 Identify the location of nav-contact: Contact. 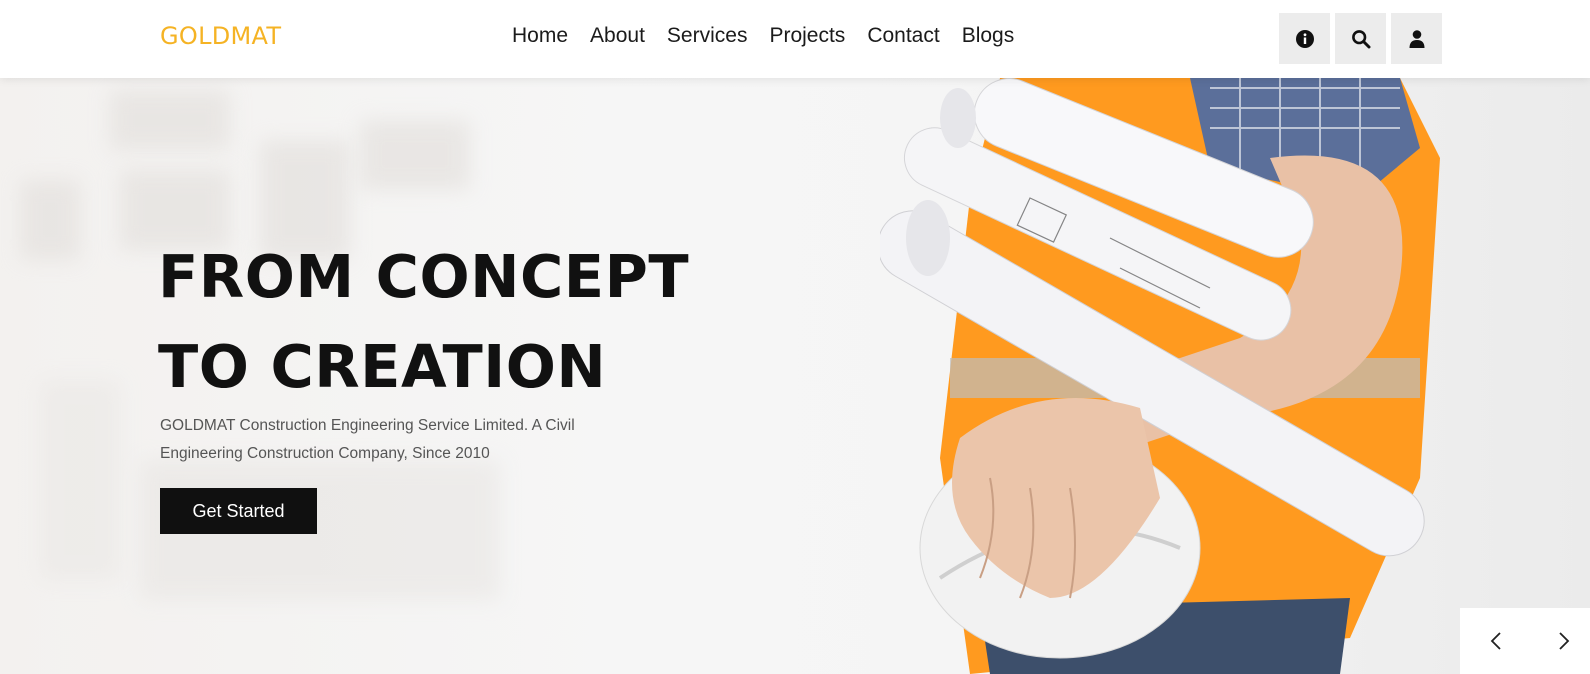
(903, 36).